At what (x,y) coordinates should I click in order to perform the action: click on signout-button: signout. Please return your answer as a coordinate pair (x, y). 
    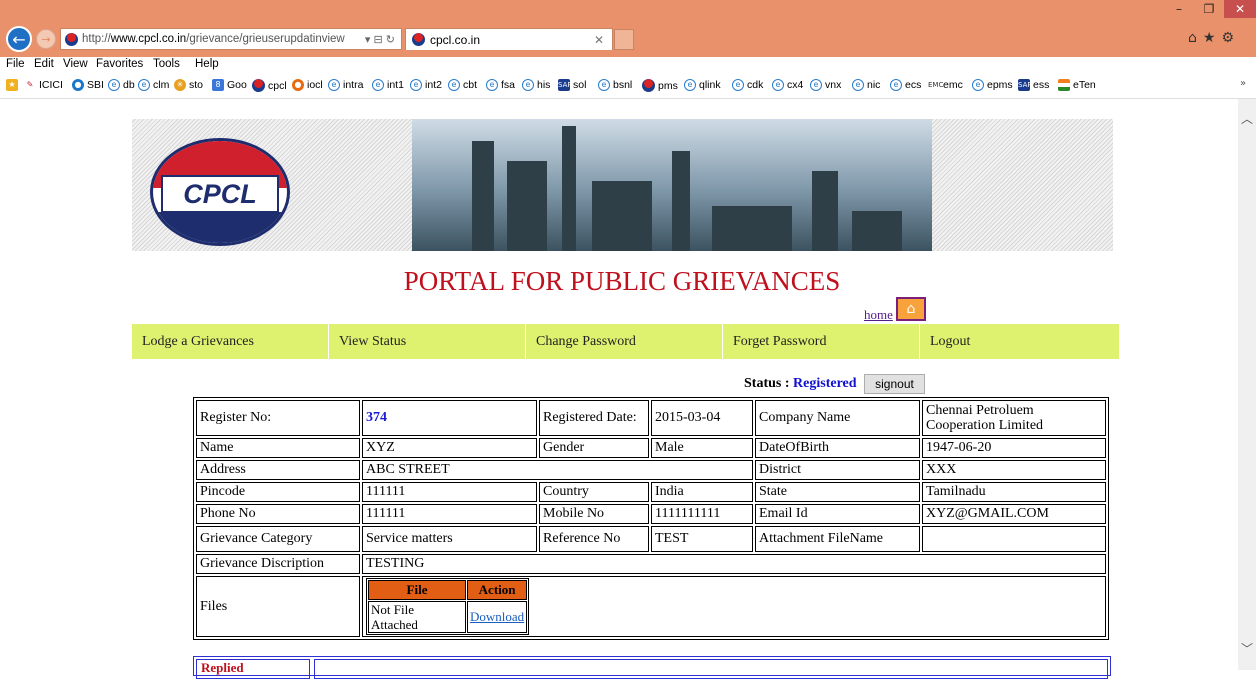
    Looking at the image, I should click on (894, 384).